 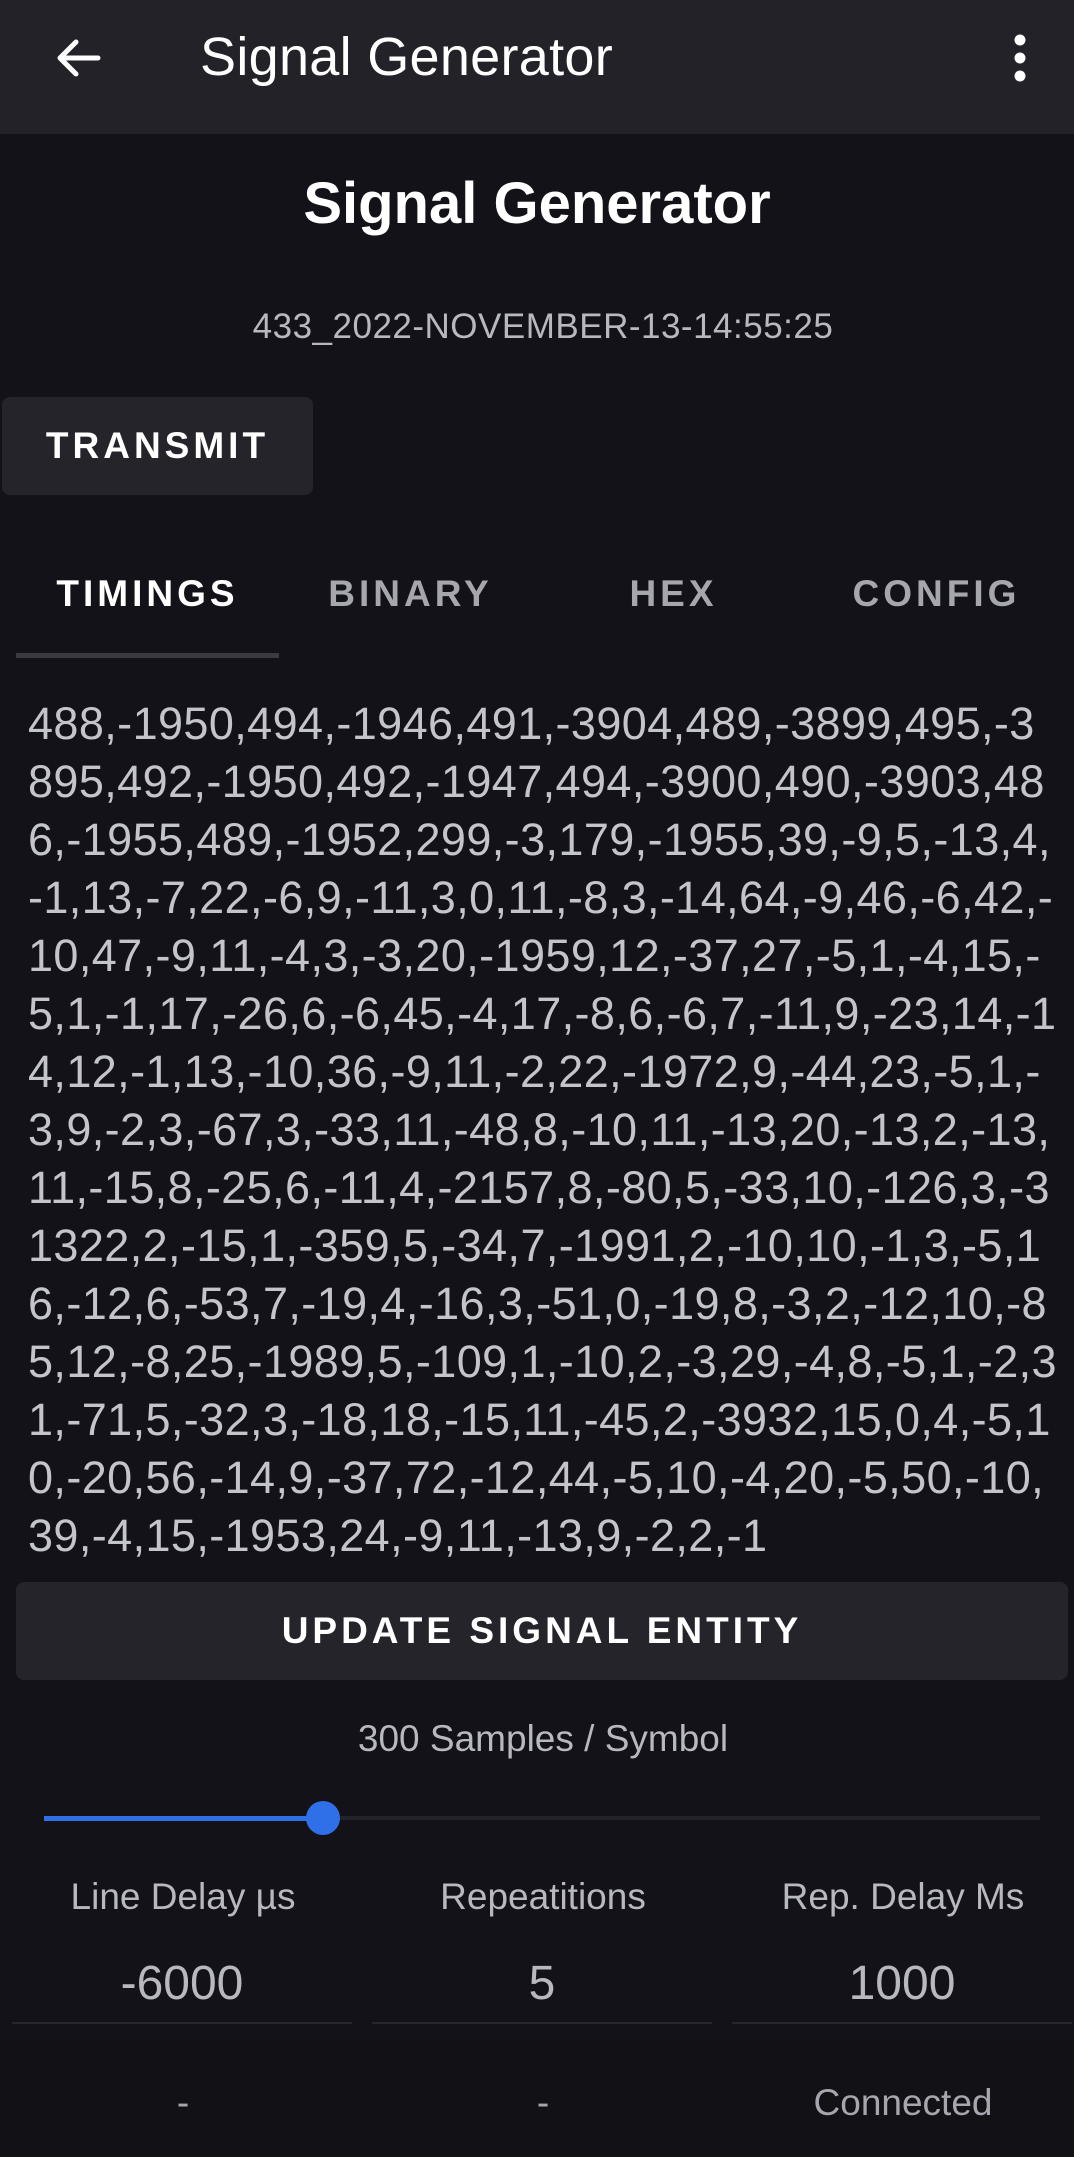 I want to click on line-delay-underline, so click(x=182, y=2023).